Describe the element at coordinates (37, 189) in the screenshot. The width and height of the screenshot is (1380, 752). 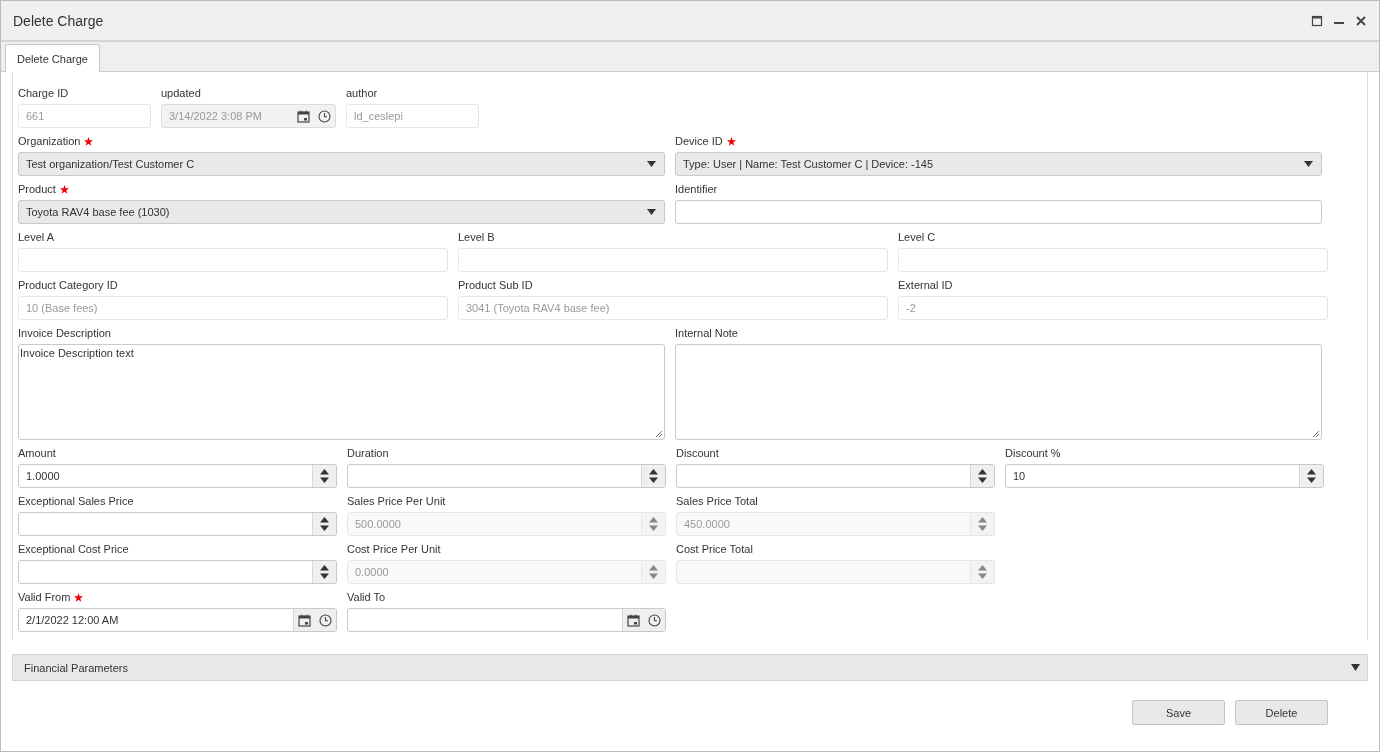
I see `field-label: Product` at that location.